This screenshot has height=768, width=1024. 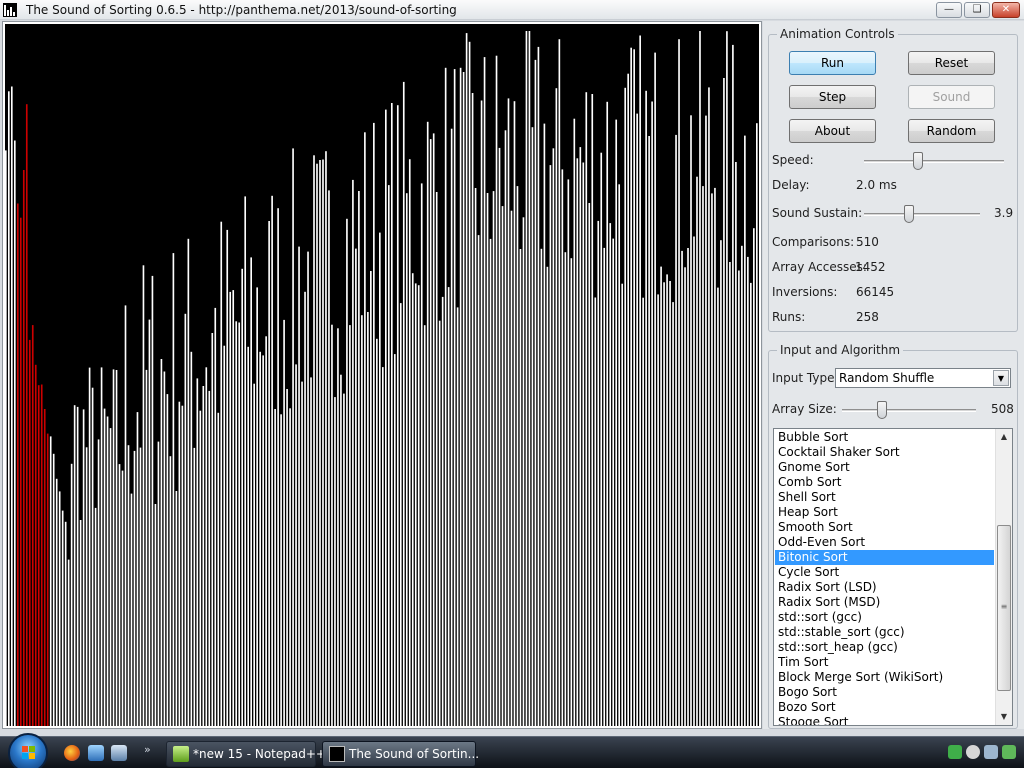 I want to click on network-icon, so click(x=991, y=752).